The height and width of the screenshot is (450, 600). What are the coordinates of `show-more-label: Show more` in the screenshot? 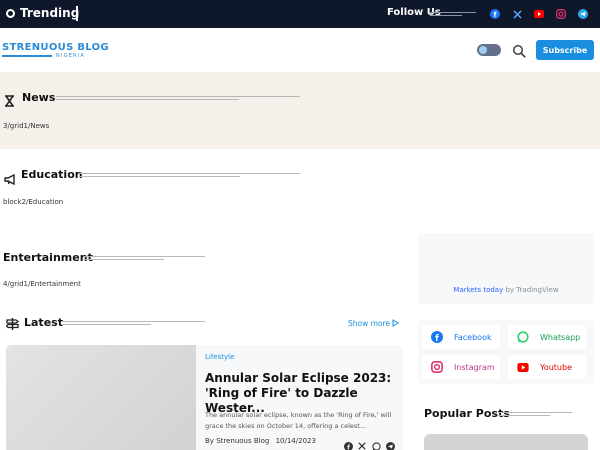 It's located at (369, 323).